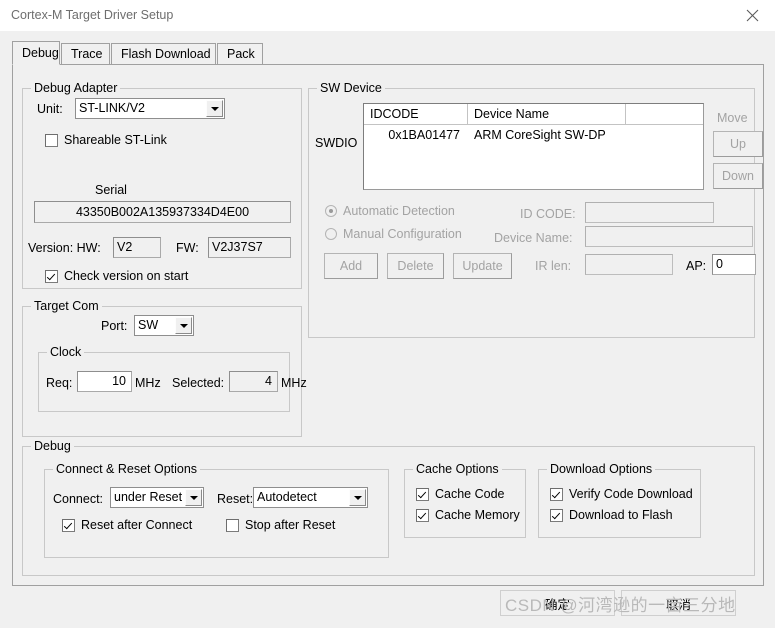 The width and height of the screenshot is (775, 628). Describe the element at coordinates (310, 497) in the screenshot. I see `reset-combobox: Autodetect` at that location.